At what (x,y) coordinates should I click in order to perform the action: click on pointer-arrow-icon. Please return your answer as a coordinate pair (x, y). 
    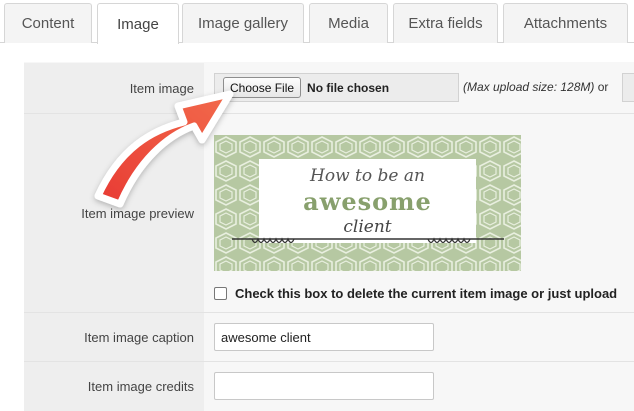
    Looking at the image, I should click on (164, 149).